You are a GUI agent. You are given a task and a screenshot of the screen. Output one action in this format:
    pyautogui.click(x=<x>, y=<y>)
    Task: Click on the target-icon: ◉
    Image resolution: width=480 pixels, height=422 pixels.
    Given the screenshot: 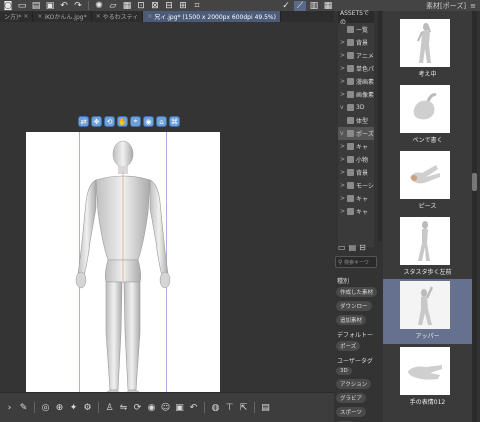 What is the action you would take?
    pyautogui.click(x=151, y=407)
    